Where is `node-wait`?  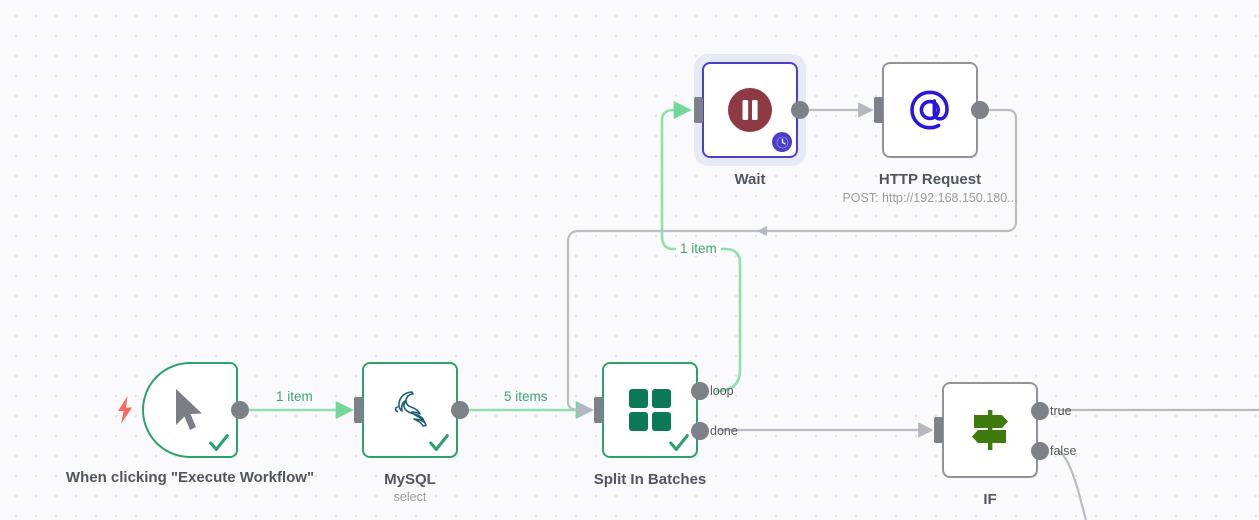 node-wait is located at coordinates (750, 110).